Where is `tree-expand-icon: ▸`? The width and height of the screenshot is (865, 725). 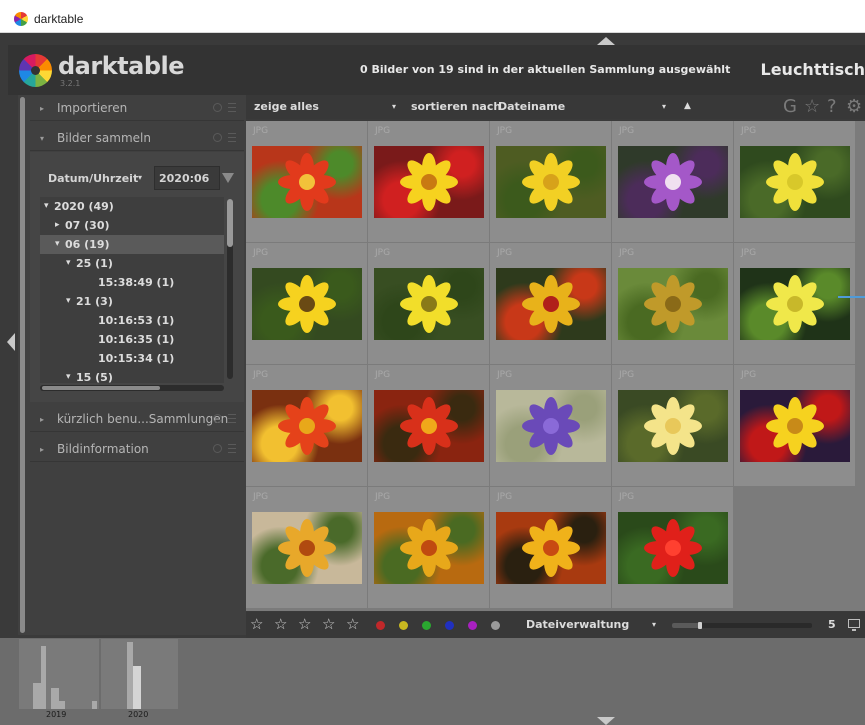 tree-expand-icon: ▸ is located at coordinates (57, 225).